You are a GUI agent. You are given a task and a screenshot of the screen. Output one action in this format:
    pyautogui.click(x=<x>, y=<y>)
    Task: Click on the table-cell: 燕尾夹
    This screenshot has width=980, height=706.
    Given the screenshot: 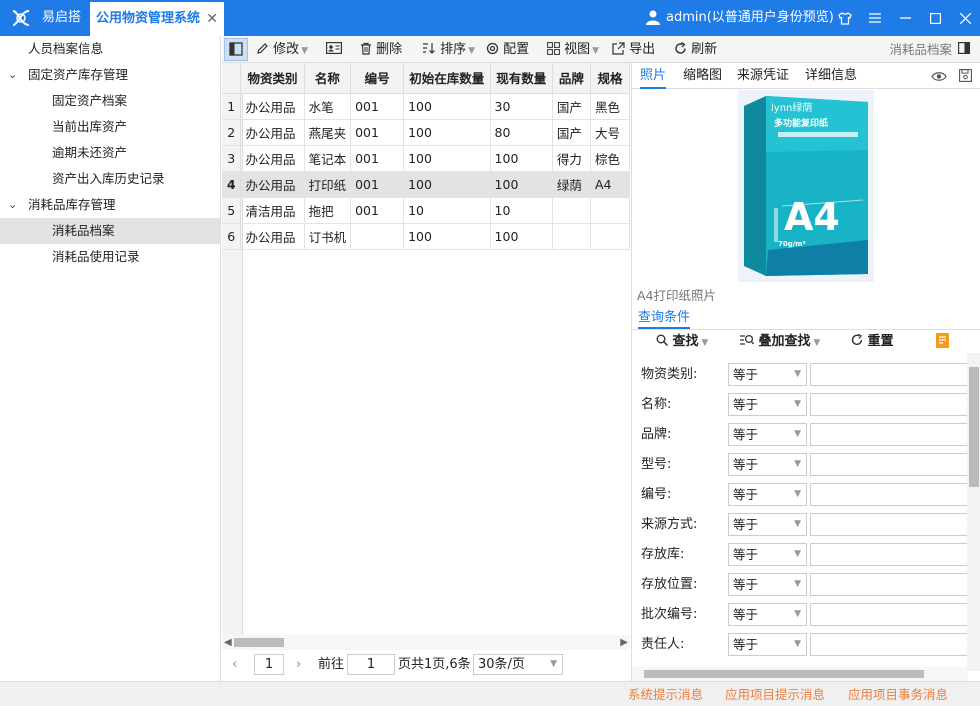 What is the action you would take?
    pyautogui.click(x=328, y=132)
    